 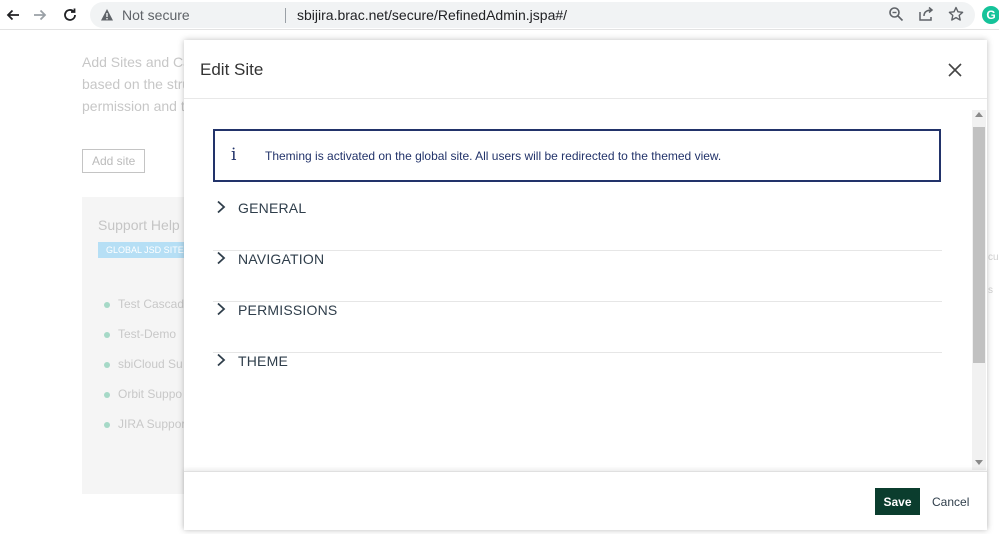 What do you see at coordinates (232, 69) in the screenshot?
I see `dialog-title: Edit Site` at bounding box center [232, 69].